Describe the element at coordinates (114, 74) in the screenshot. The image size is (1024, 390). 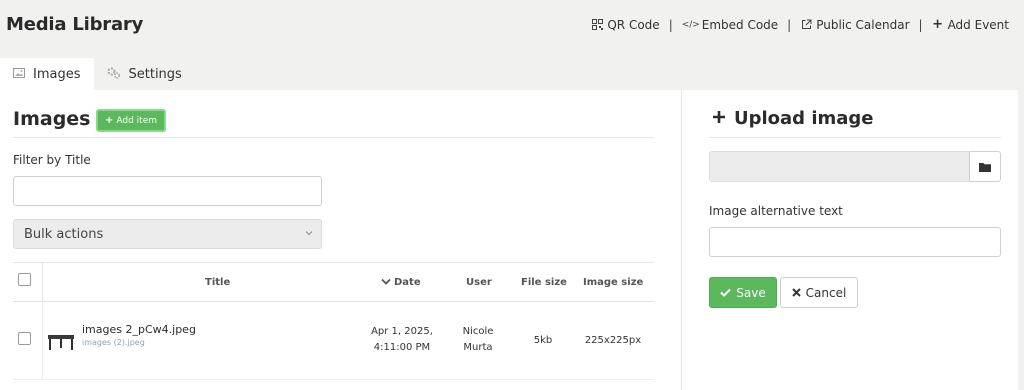
I see `gears-icon` at that location.